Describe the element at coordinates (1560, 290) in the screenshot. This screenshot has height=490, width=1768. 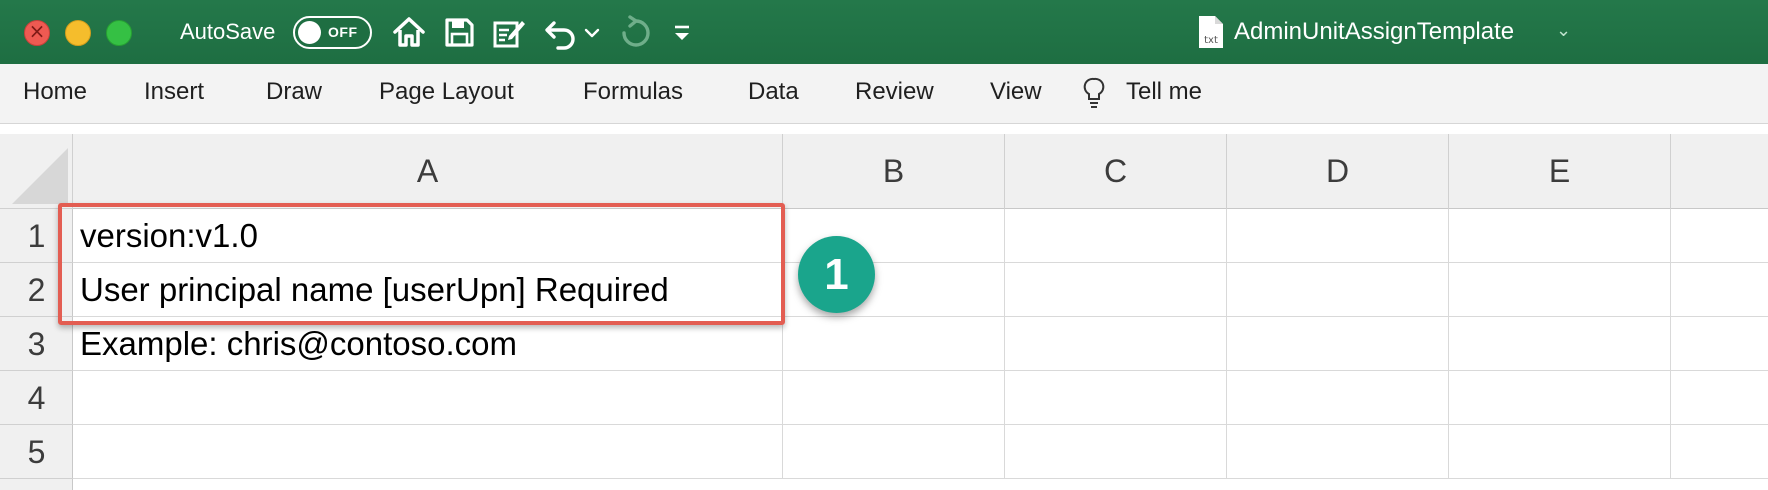
I see `cell-e2` at that location.